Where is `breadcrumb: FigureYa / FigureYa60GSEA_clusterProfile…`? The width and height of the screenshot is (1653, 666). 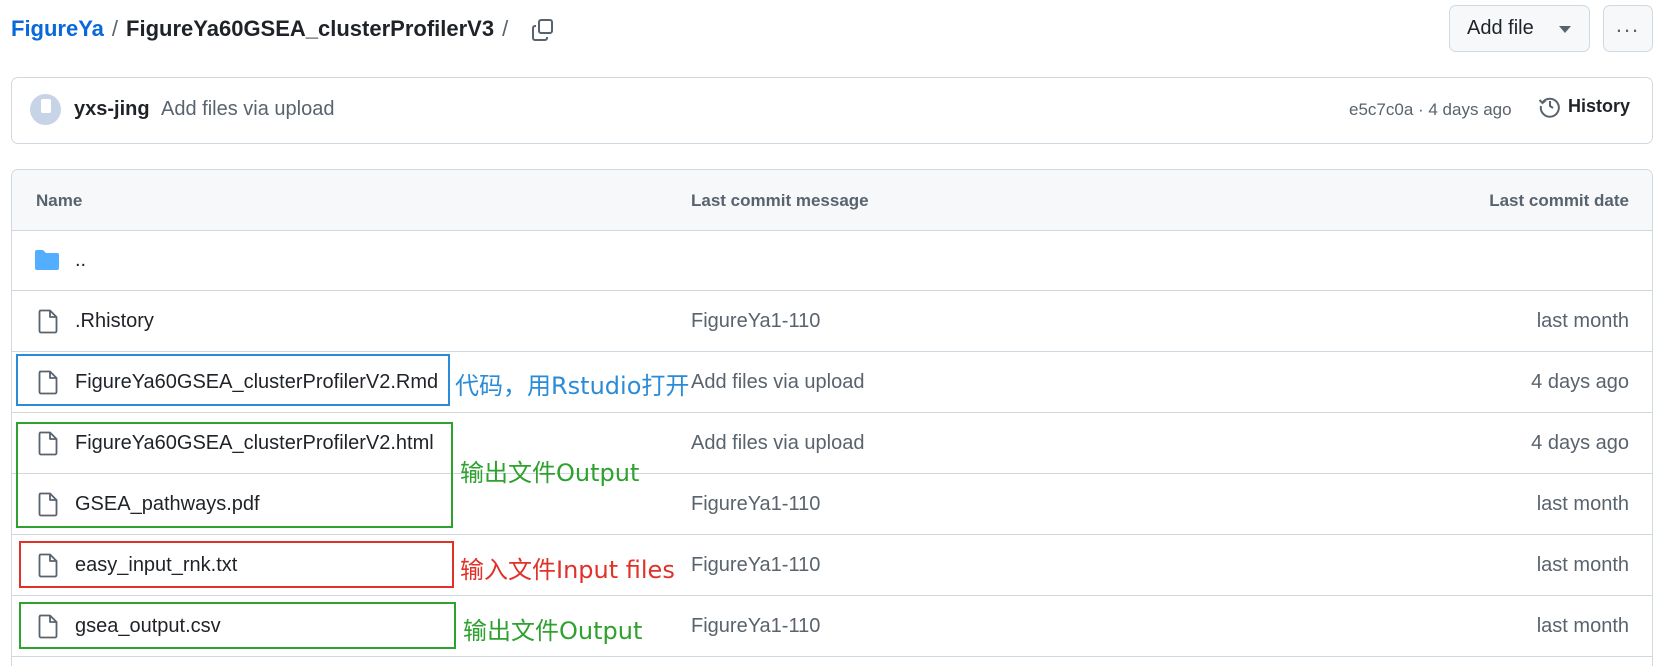 breadcrumb: FigureYa / FigureYa60GSEA_clusterProfile… is located at coordinates (263, 29).